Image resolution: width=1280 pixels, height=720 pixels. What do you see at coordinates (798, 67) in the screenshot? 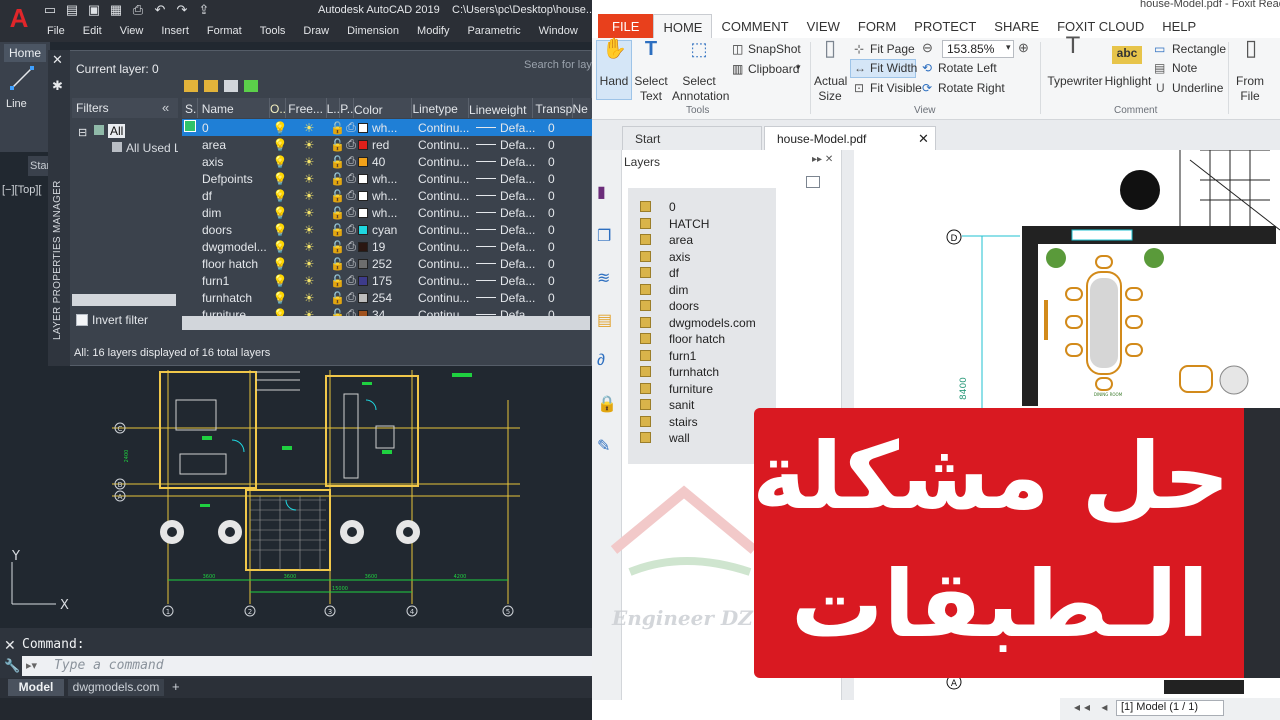
I see `chevron-down-icon: ▾` at bounding box center [798, 67].